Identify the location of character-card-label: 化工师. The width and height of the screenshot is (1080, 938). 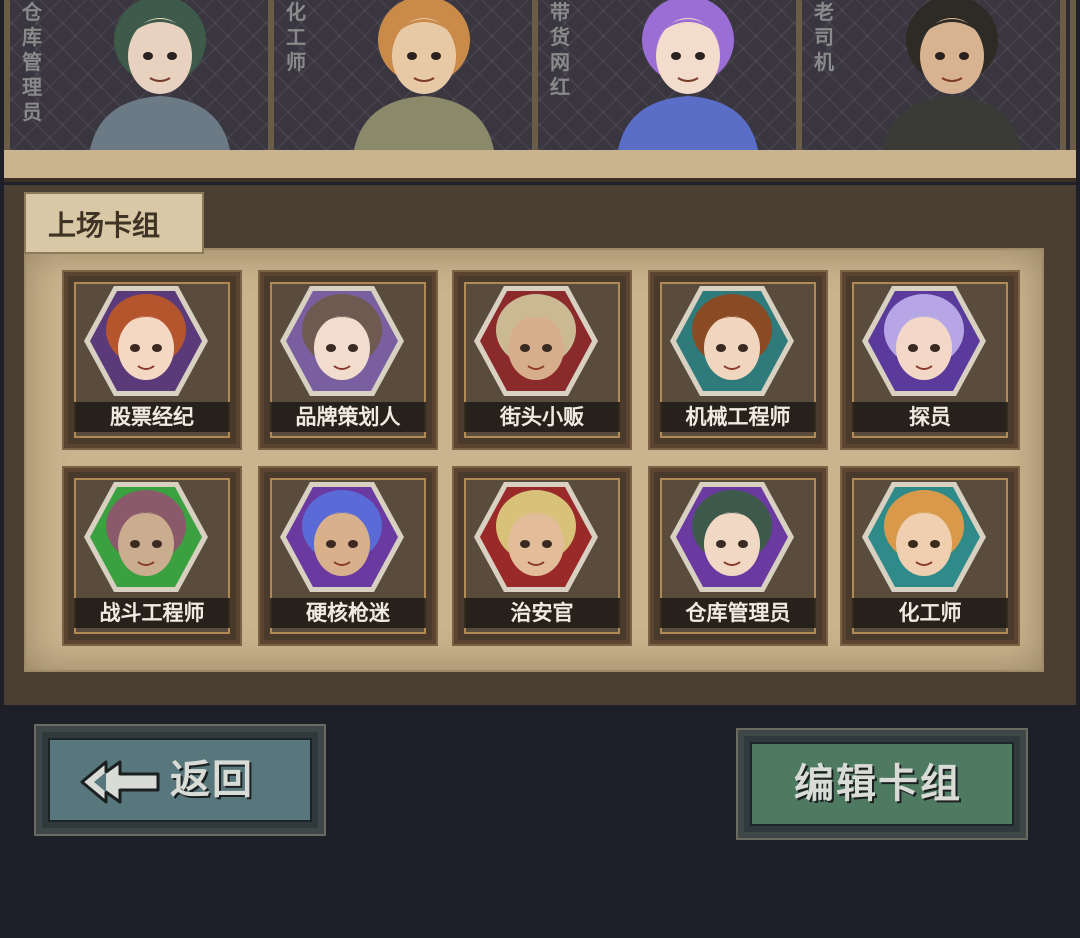
(296, 37).